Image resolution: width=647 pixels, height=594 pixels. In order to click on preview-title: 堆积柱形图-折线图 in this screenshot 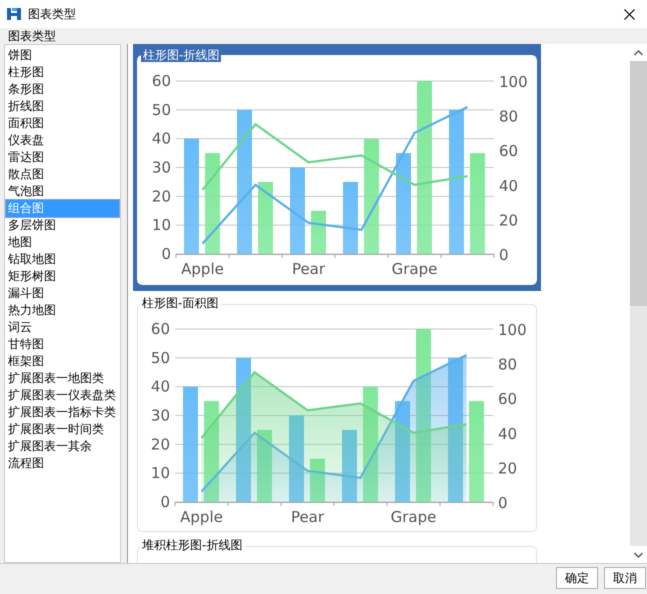, I will do `click(192, 545)`.